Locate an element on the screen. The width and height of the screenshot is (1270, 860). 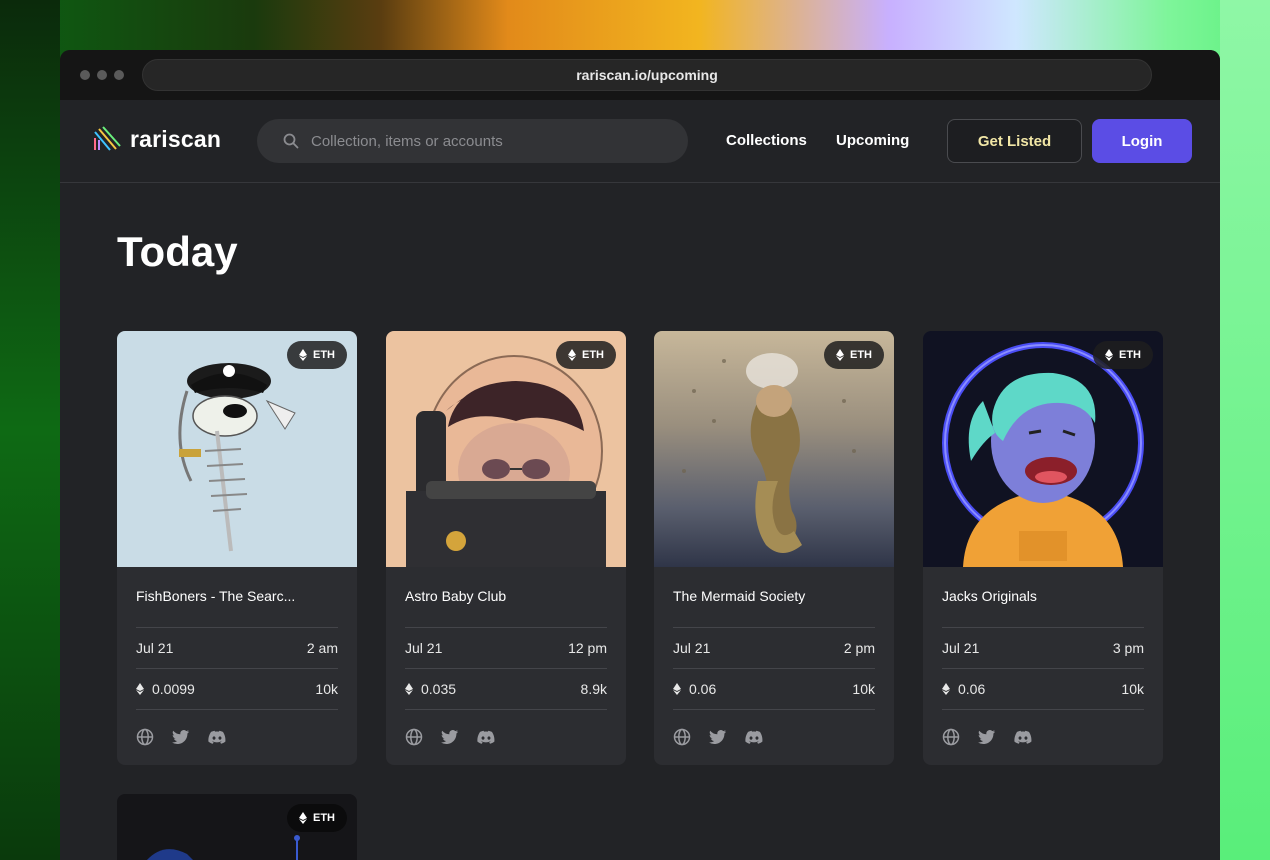
mint-price: 0.035 is located at coordinates (430, 689).